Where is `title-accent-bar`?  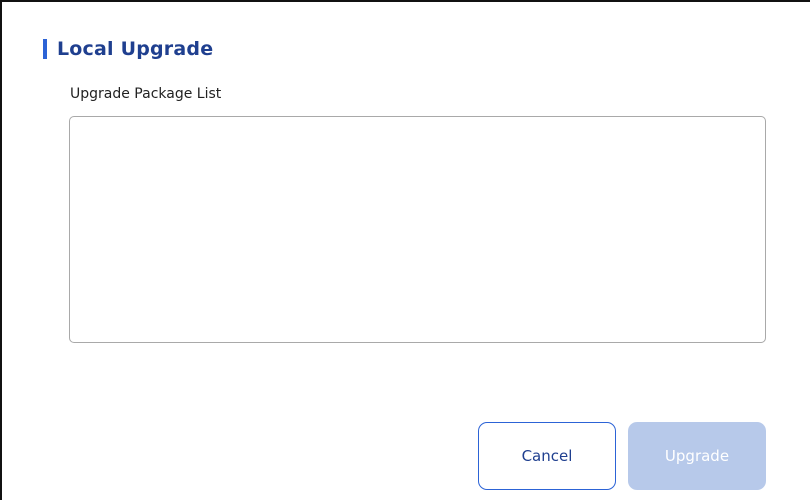 title-accent-bar is located at coordinates (45, 49).